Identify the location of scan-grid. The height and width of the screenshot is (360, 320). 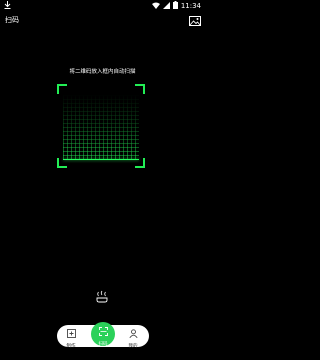
(101, 127).